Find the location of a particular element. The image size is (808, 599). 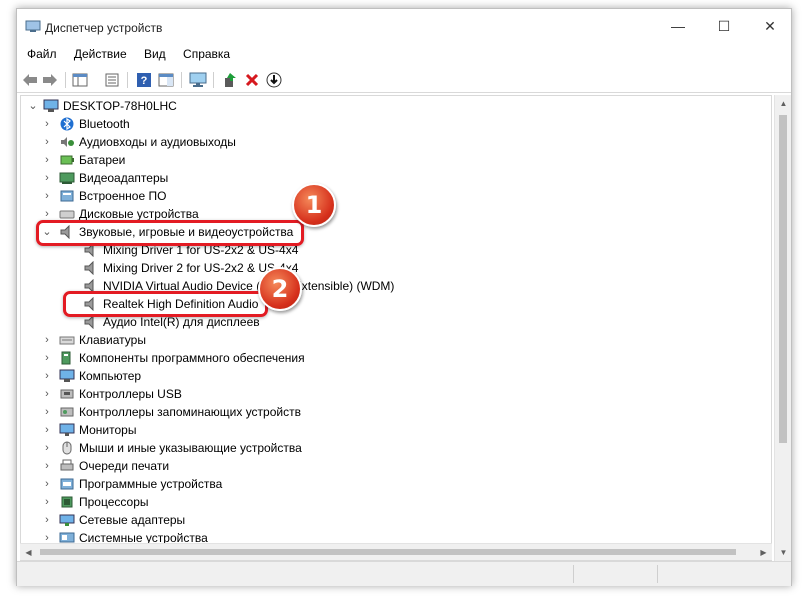

status-bar is located at coordinates (404, 573).